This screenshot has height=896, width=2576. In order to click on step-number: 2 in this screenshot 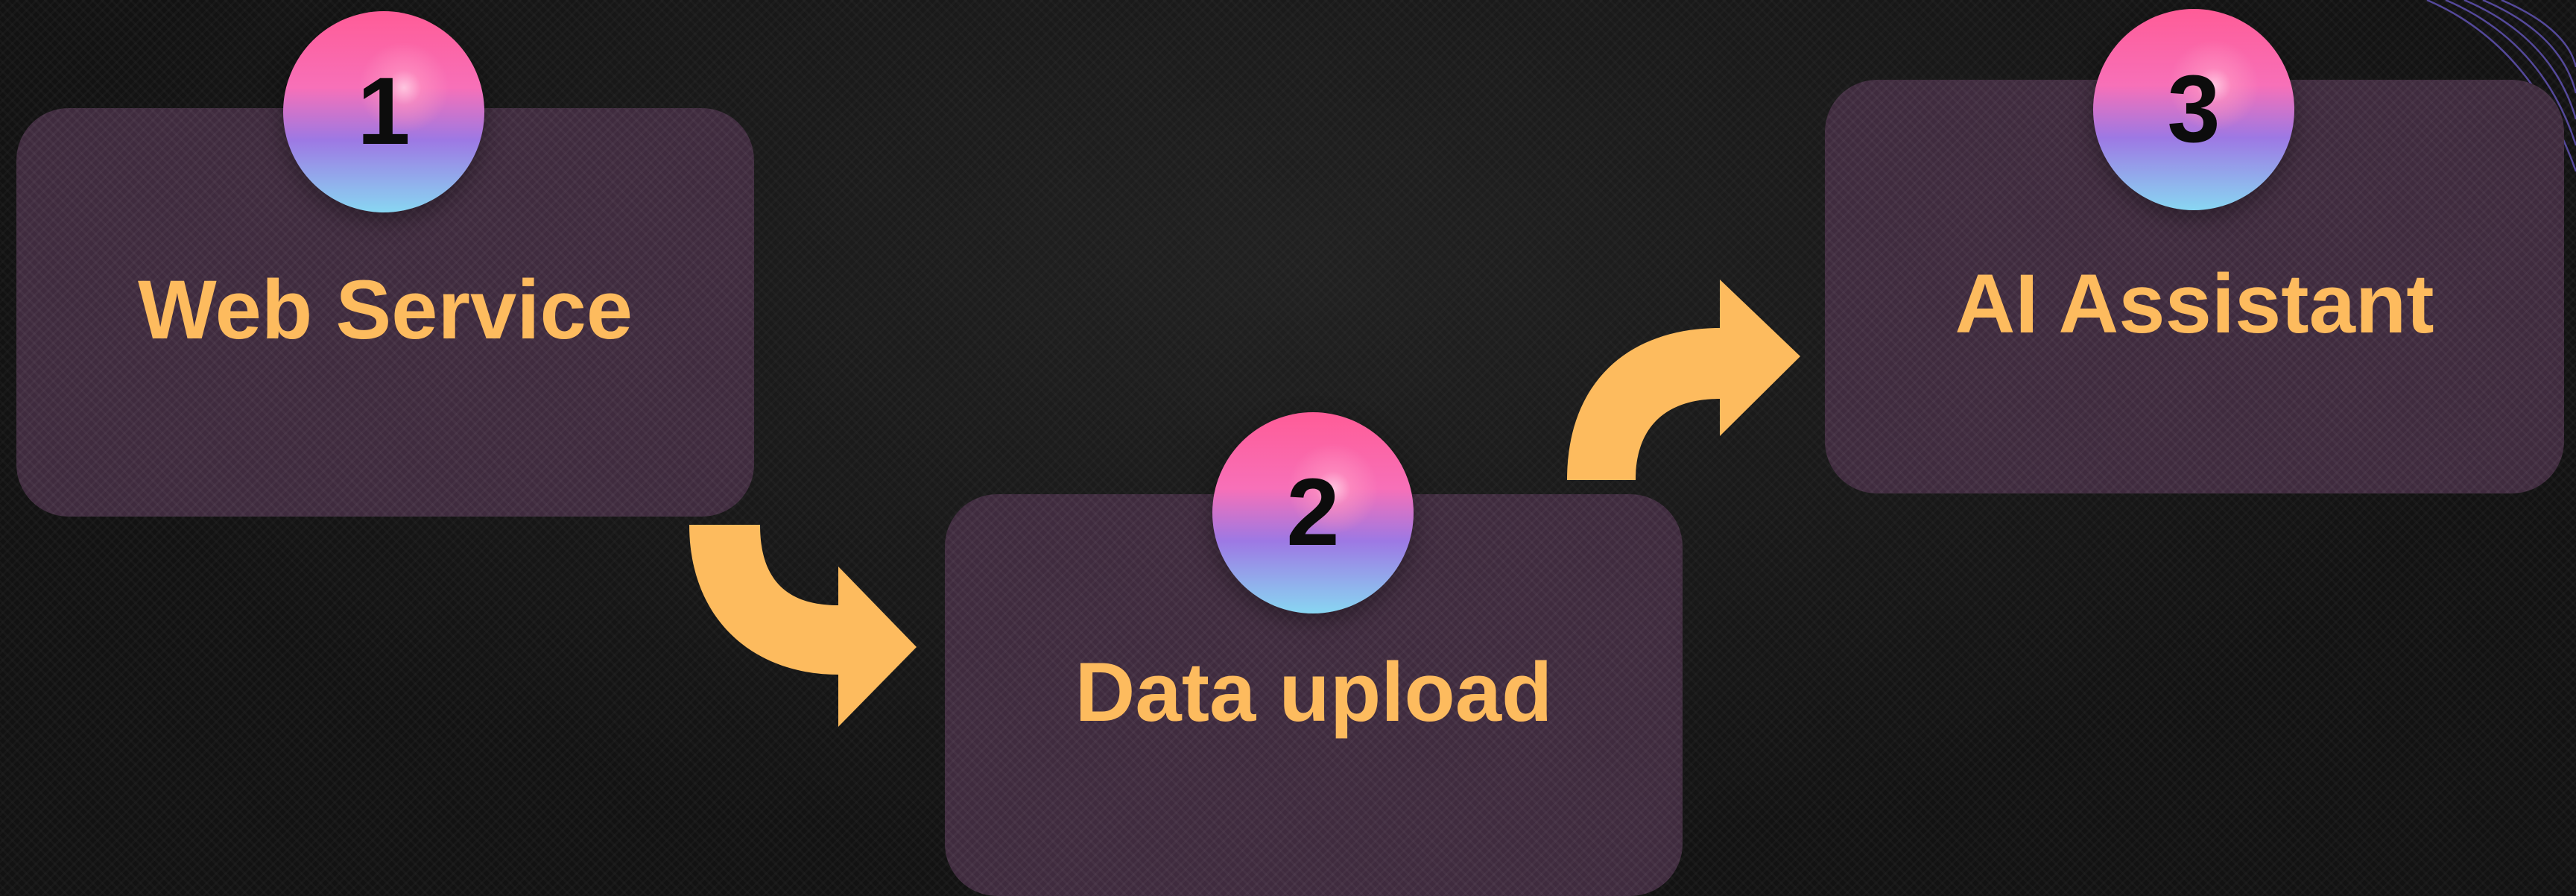, I will do `click(1313, 512)`.